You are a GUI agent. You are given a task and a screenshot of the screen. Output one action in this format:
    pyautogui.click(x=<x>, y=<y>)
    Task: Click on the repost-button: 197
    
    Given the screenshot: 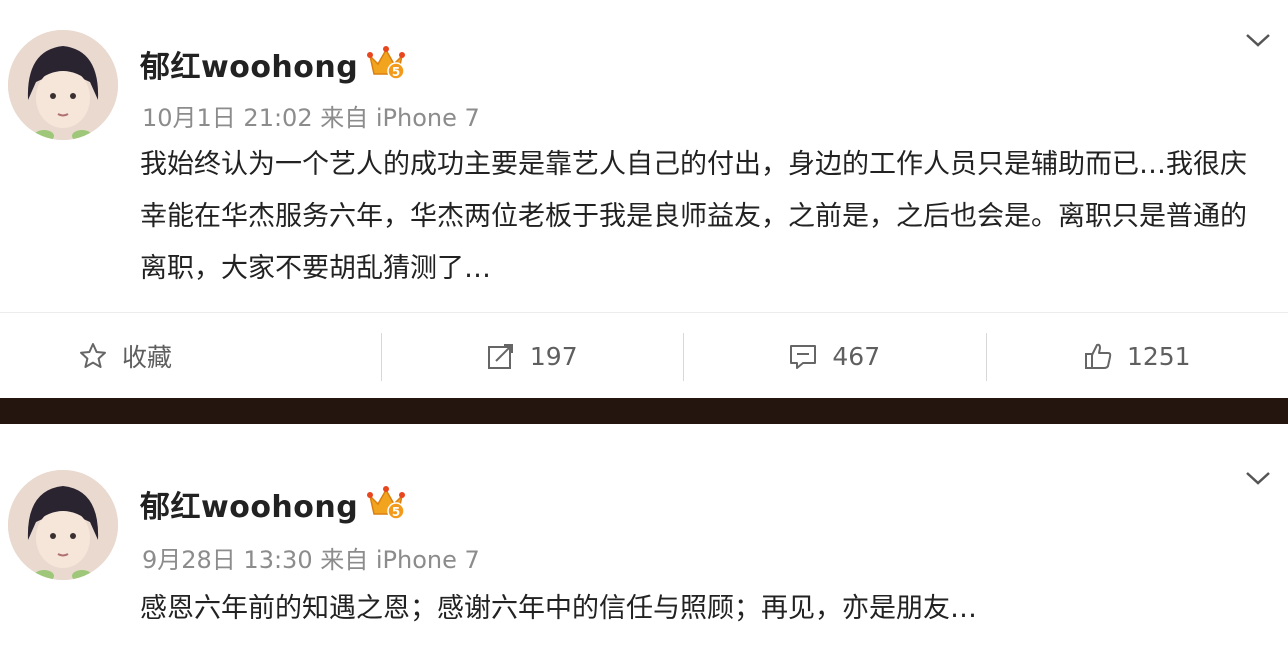 What is the action you would take?
    pyautogui.click(x=532, y=356)
    